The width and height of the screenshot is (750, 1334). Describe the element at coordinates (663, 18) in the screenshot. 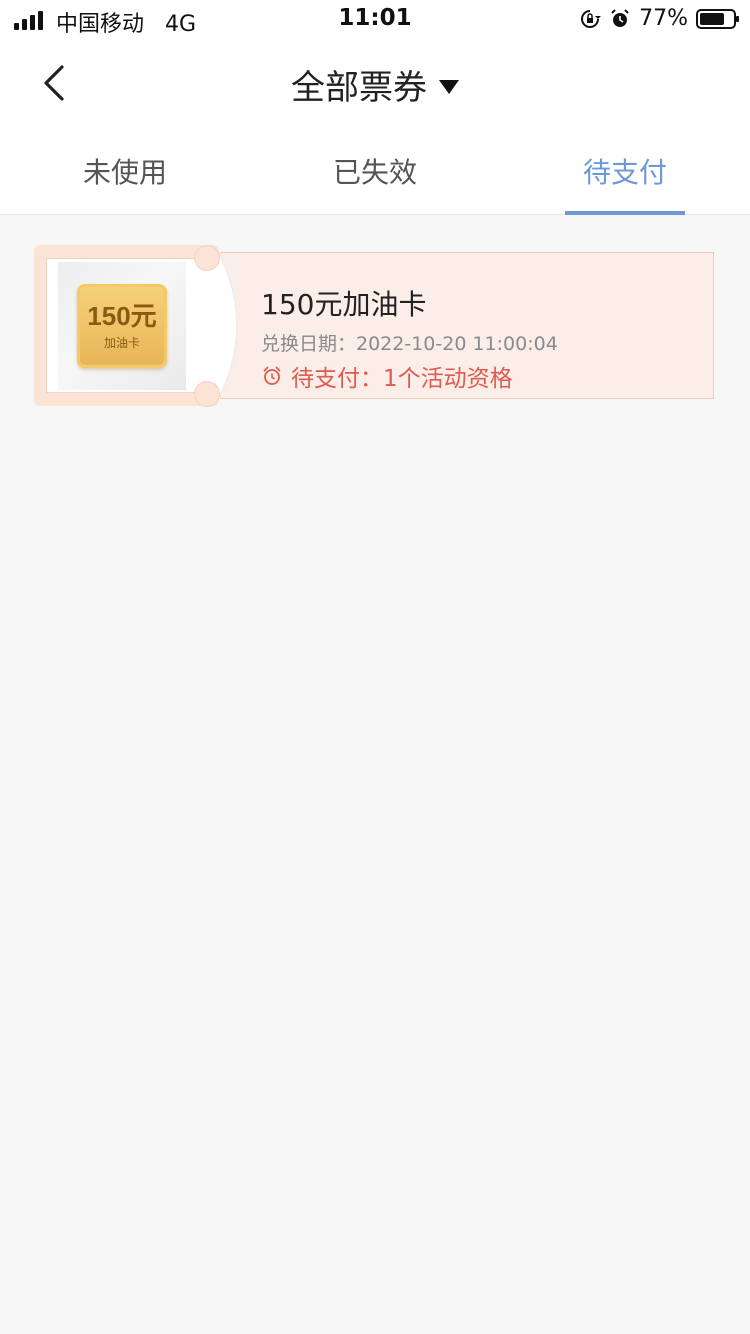

I see `battery-percent: 77%` at that location.